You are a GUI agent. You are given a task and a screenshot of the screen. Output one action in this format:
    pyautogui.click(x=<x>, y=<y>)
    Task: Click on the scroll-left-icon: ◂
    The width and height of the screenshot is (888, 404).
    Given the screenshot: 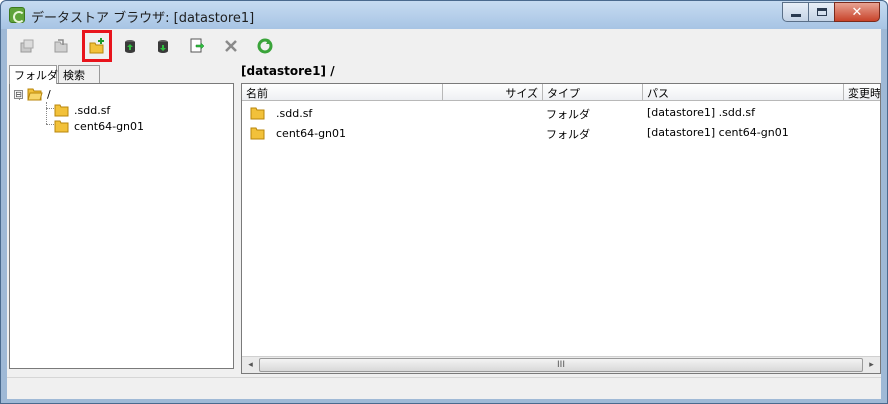 What is the action you would take?
    pyautogui.click(x=250, y=365)
    